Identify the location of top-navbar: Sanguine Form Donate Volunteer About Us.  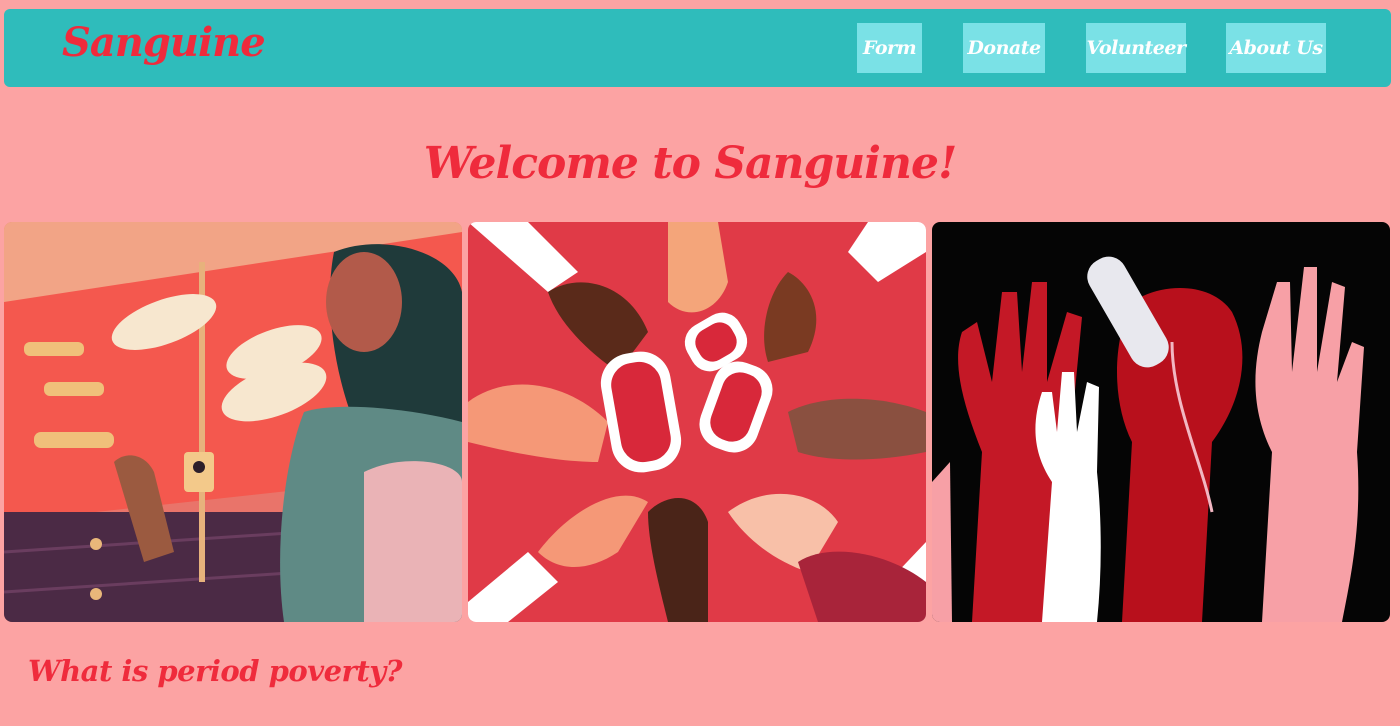
(697, 48).